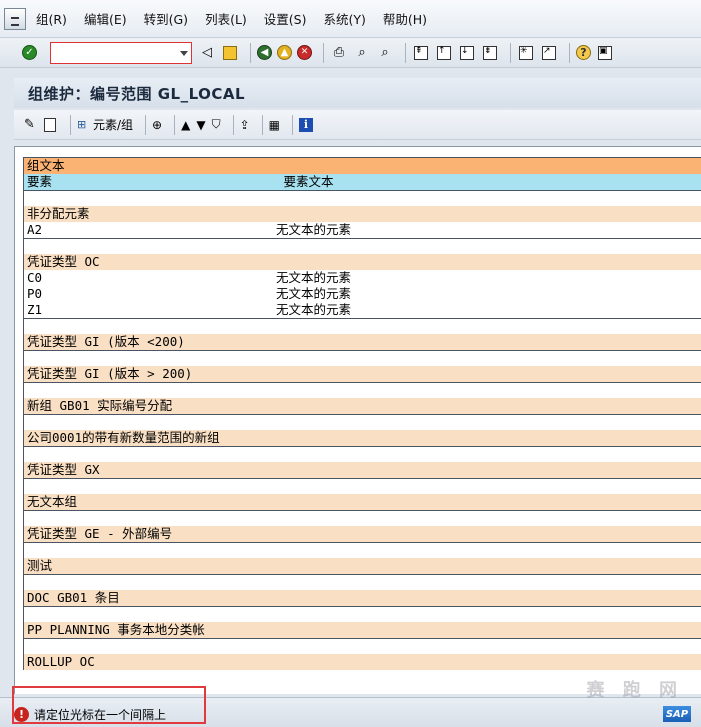 This screenshot has height=727, width=701. What do you see at coordinates (357, 125) in the screenshot?
I see `application-toolbar: ✎ ⊞ 元素/组 ⊕ ▲ ▼ ⛉ ⇪ ▦ i` at bounding box center [357, 125].